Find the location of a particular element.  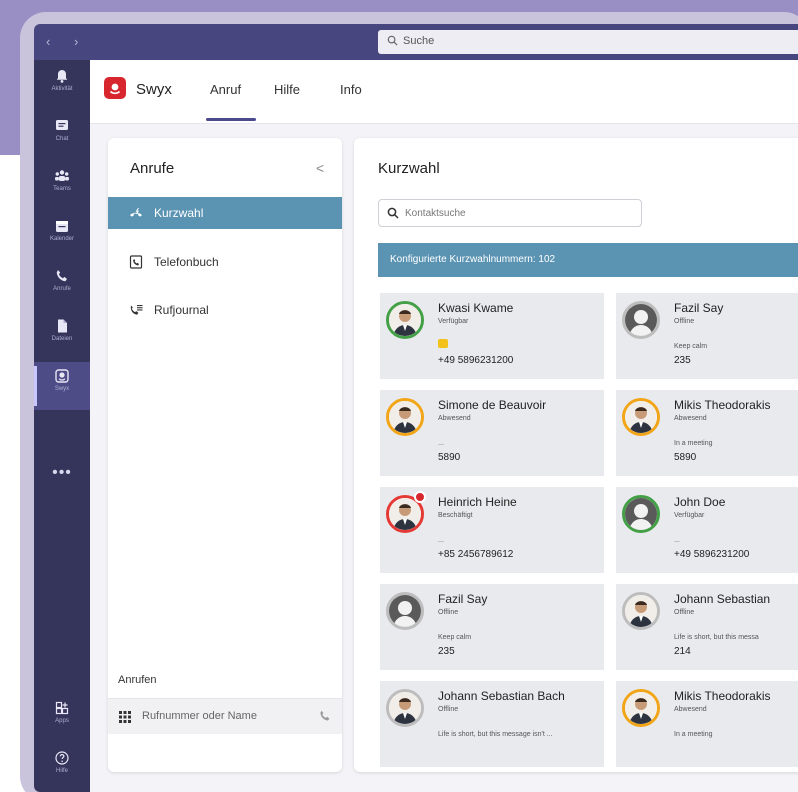

rail-item-calendar: Kalender is located at coordinates (62, 236).